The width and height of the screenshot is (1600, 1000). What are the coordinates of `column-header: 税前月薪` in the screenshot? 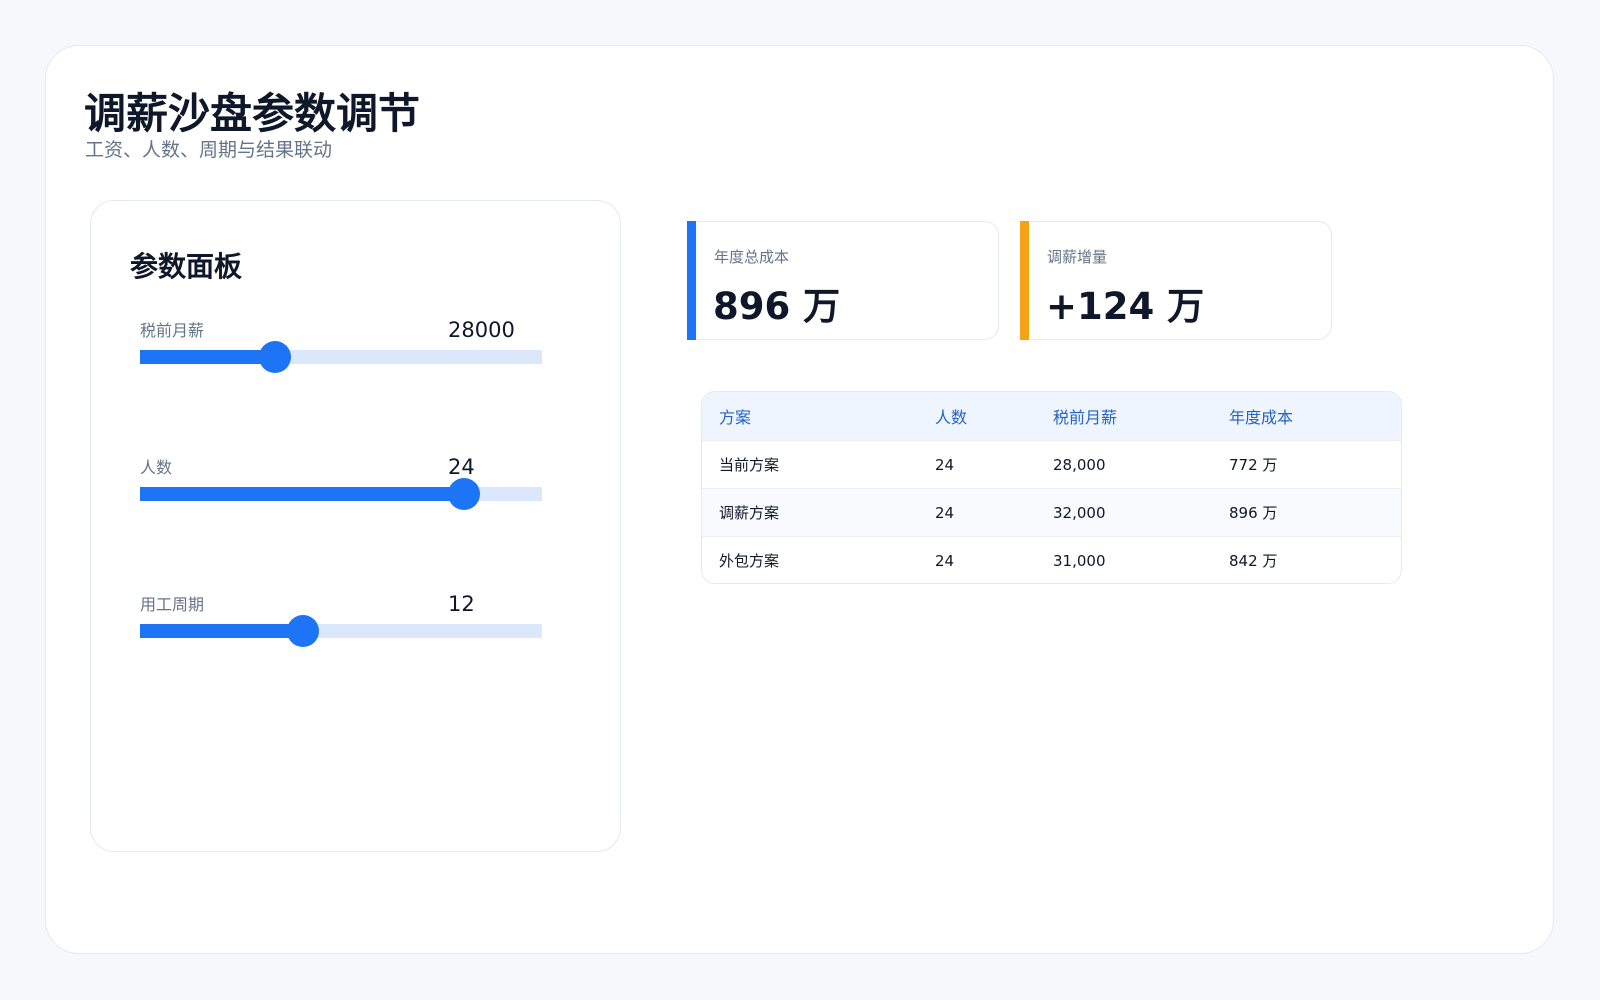 It's located at (1124, 416).